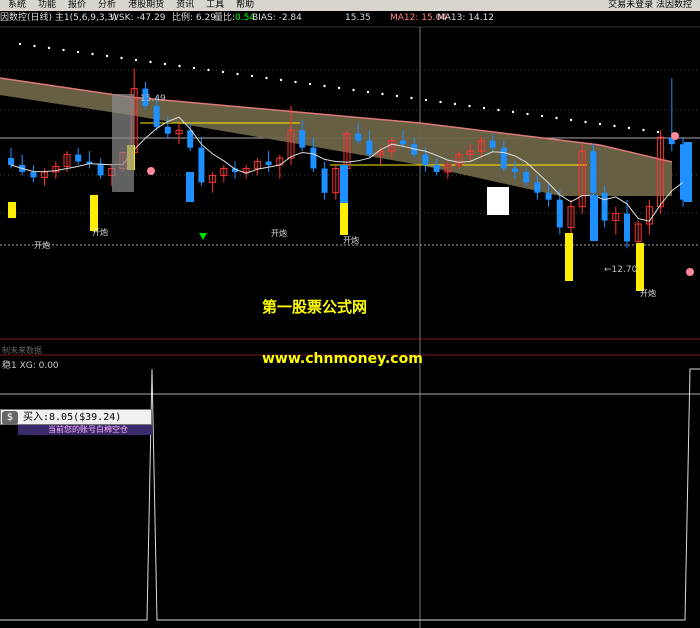  Describe the element at coordinates (621, 270) in the screenshot. I see `low-price-label: ←12.70` at that location.